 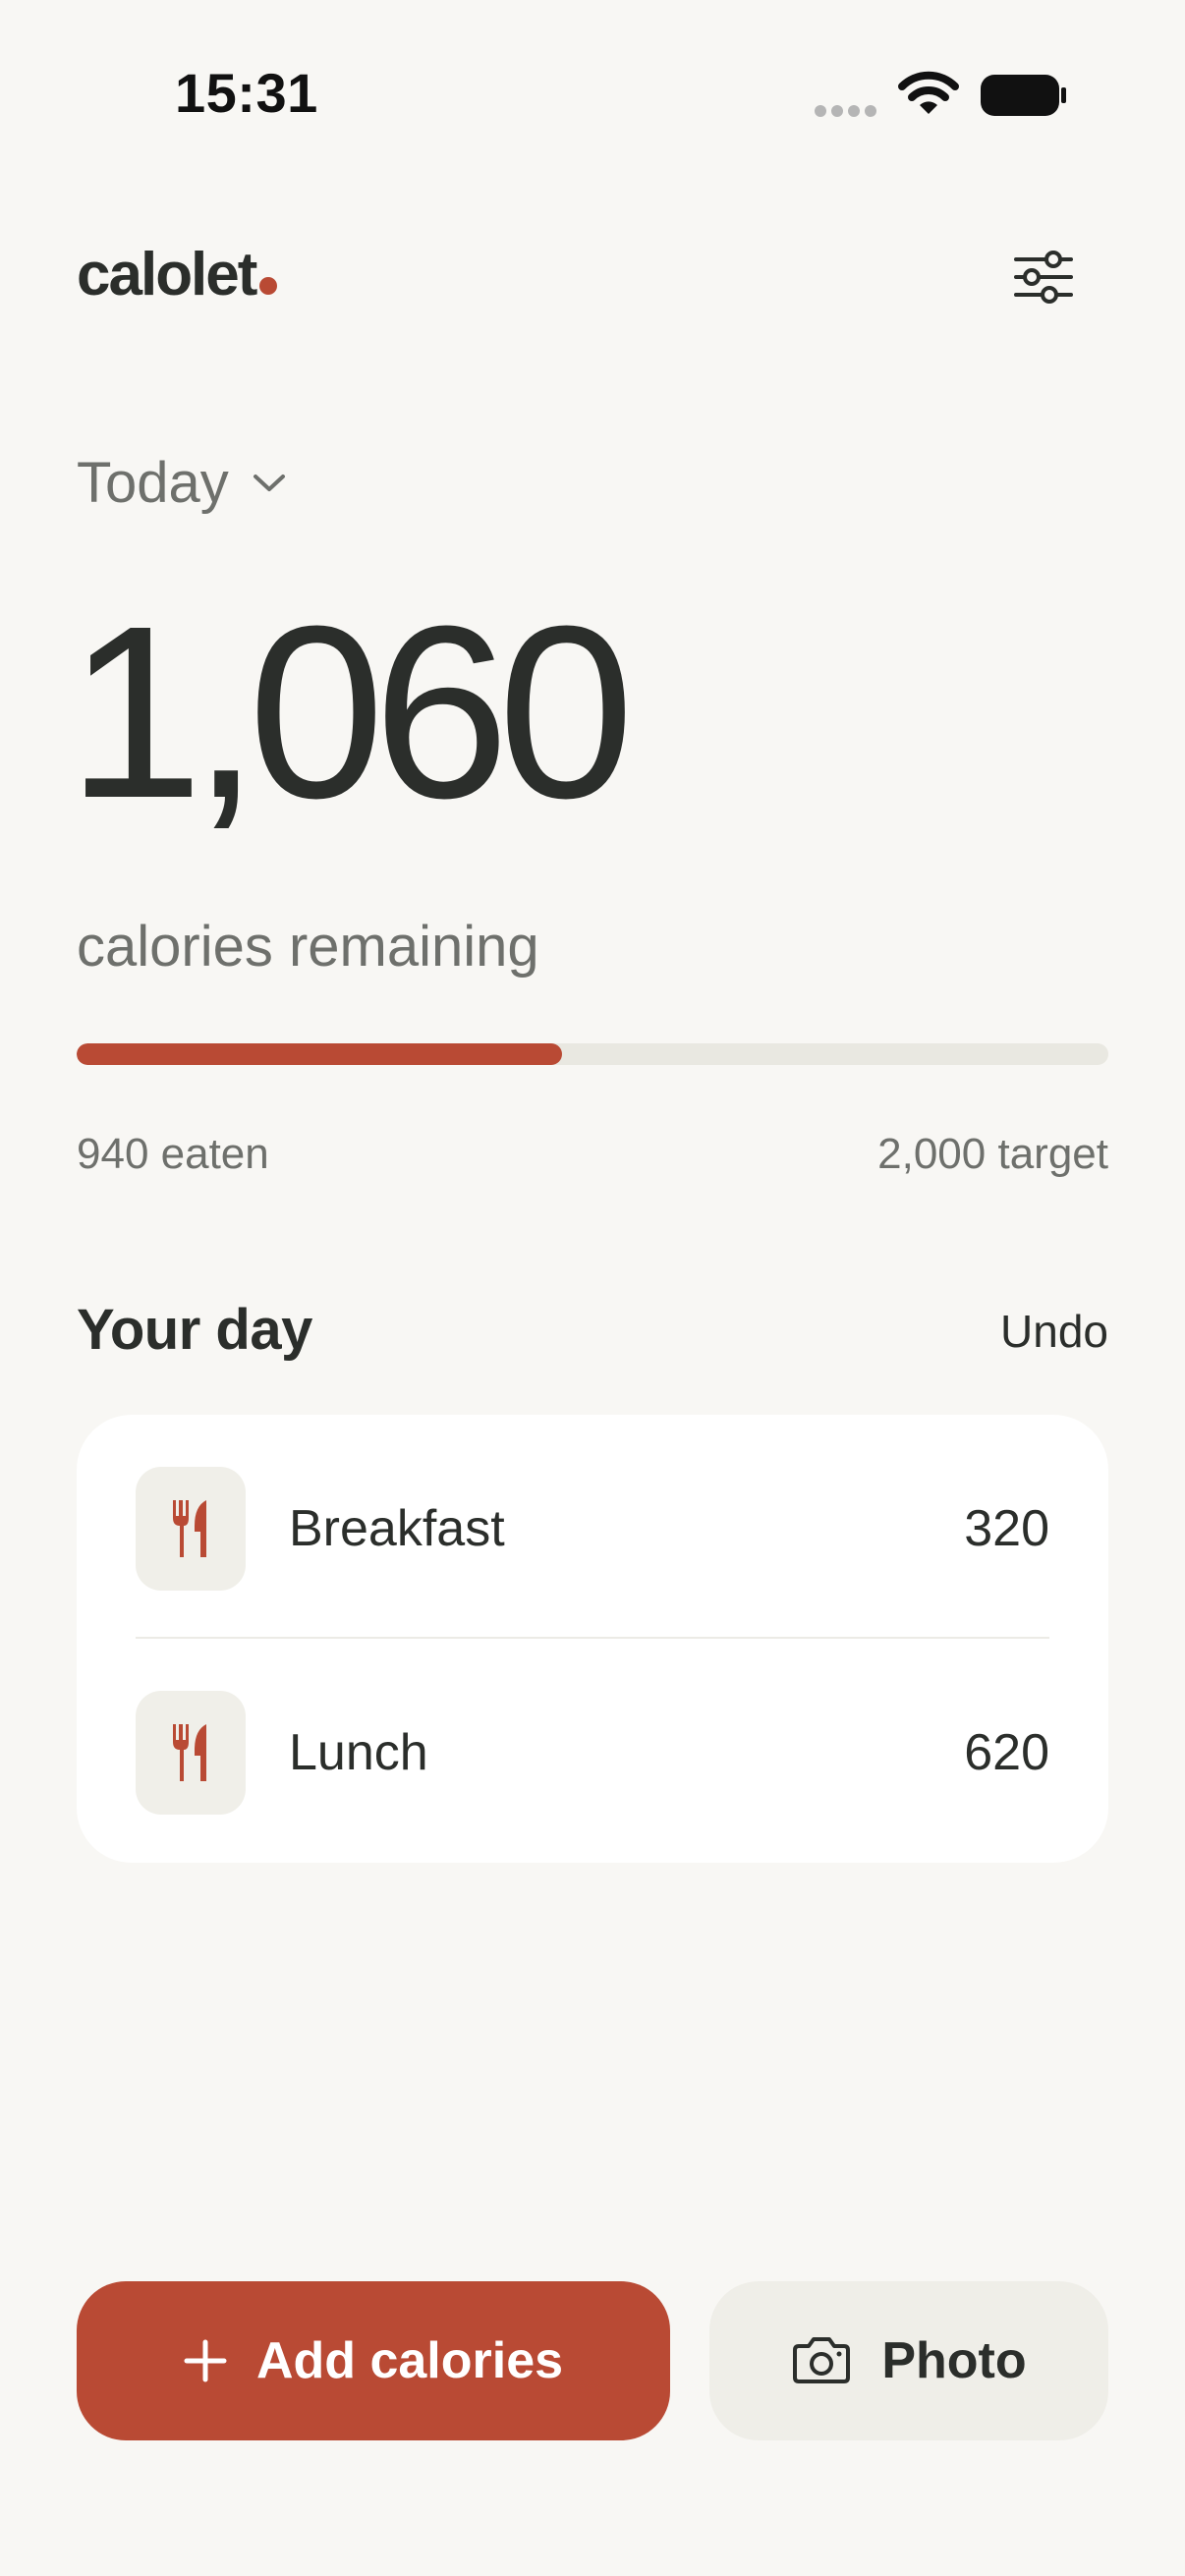 I want to click on logo-dot, so click(x=268, y=286).